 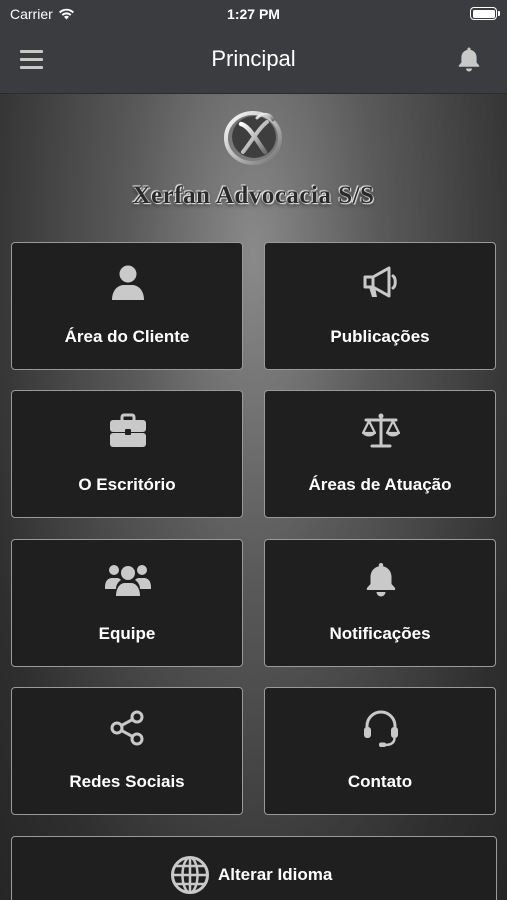 I want to click on tile-label: Área do Cliente, so click(x=127, y=336).